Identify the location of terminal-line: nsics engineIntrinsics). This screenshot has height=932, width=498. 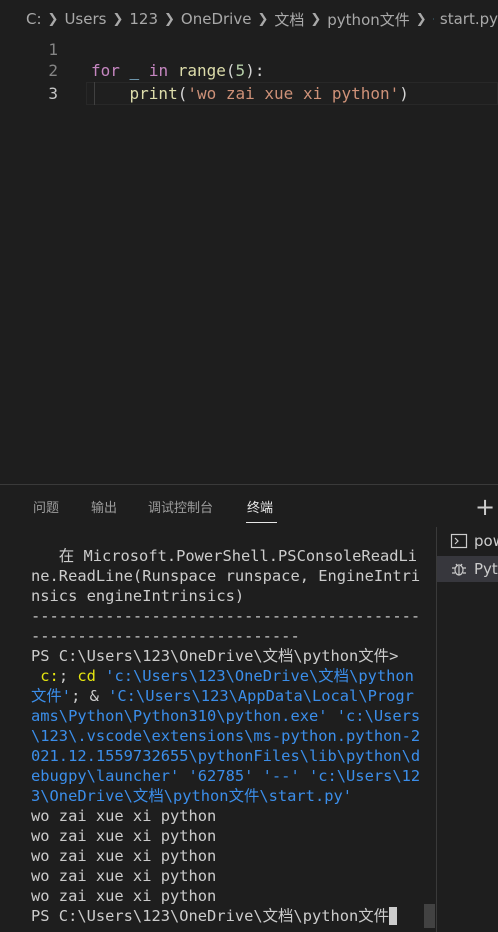
(138, 596).